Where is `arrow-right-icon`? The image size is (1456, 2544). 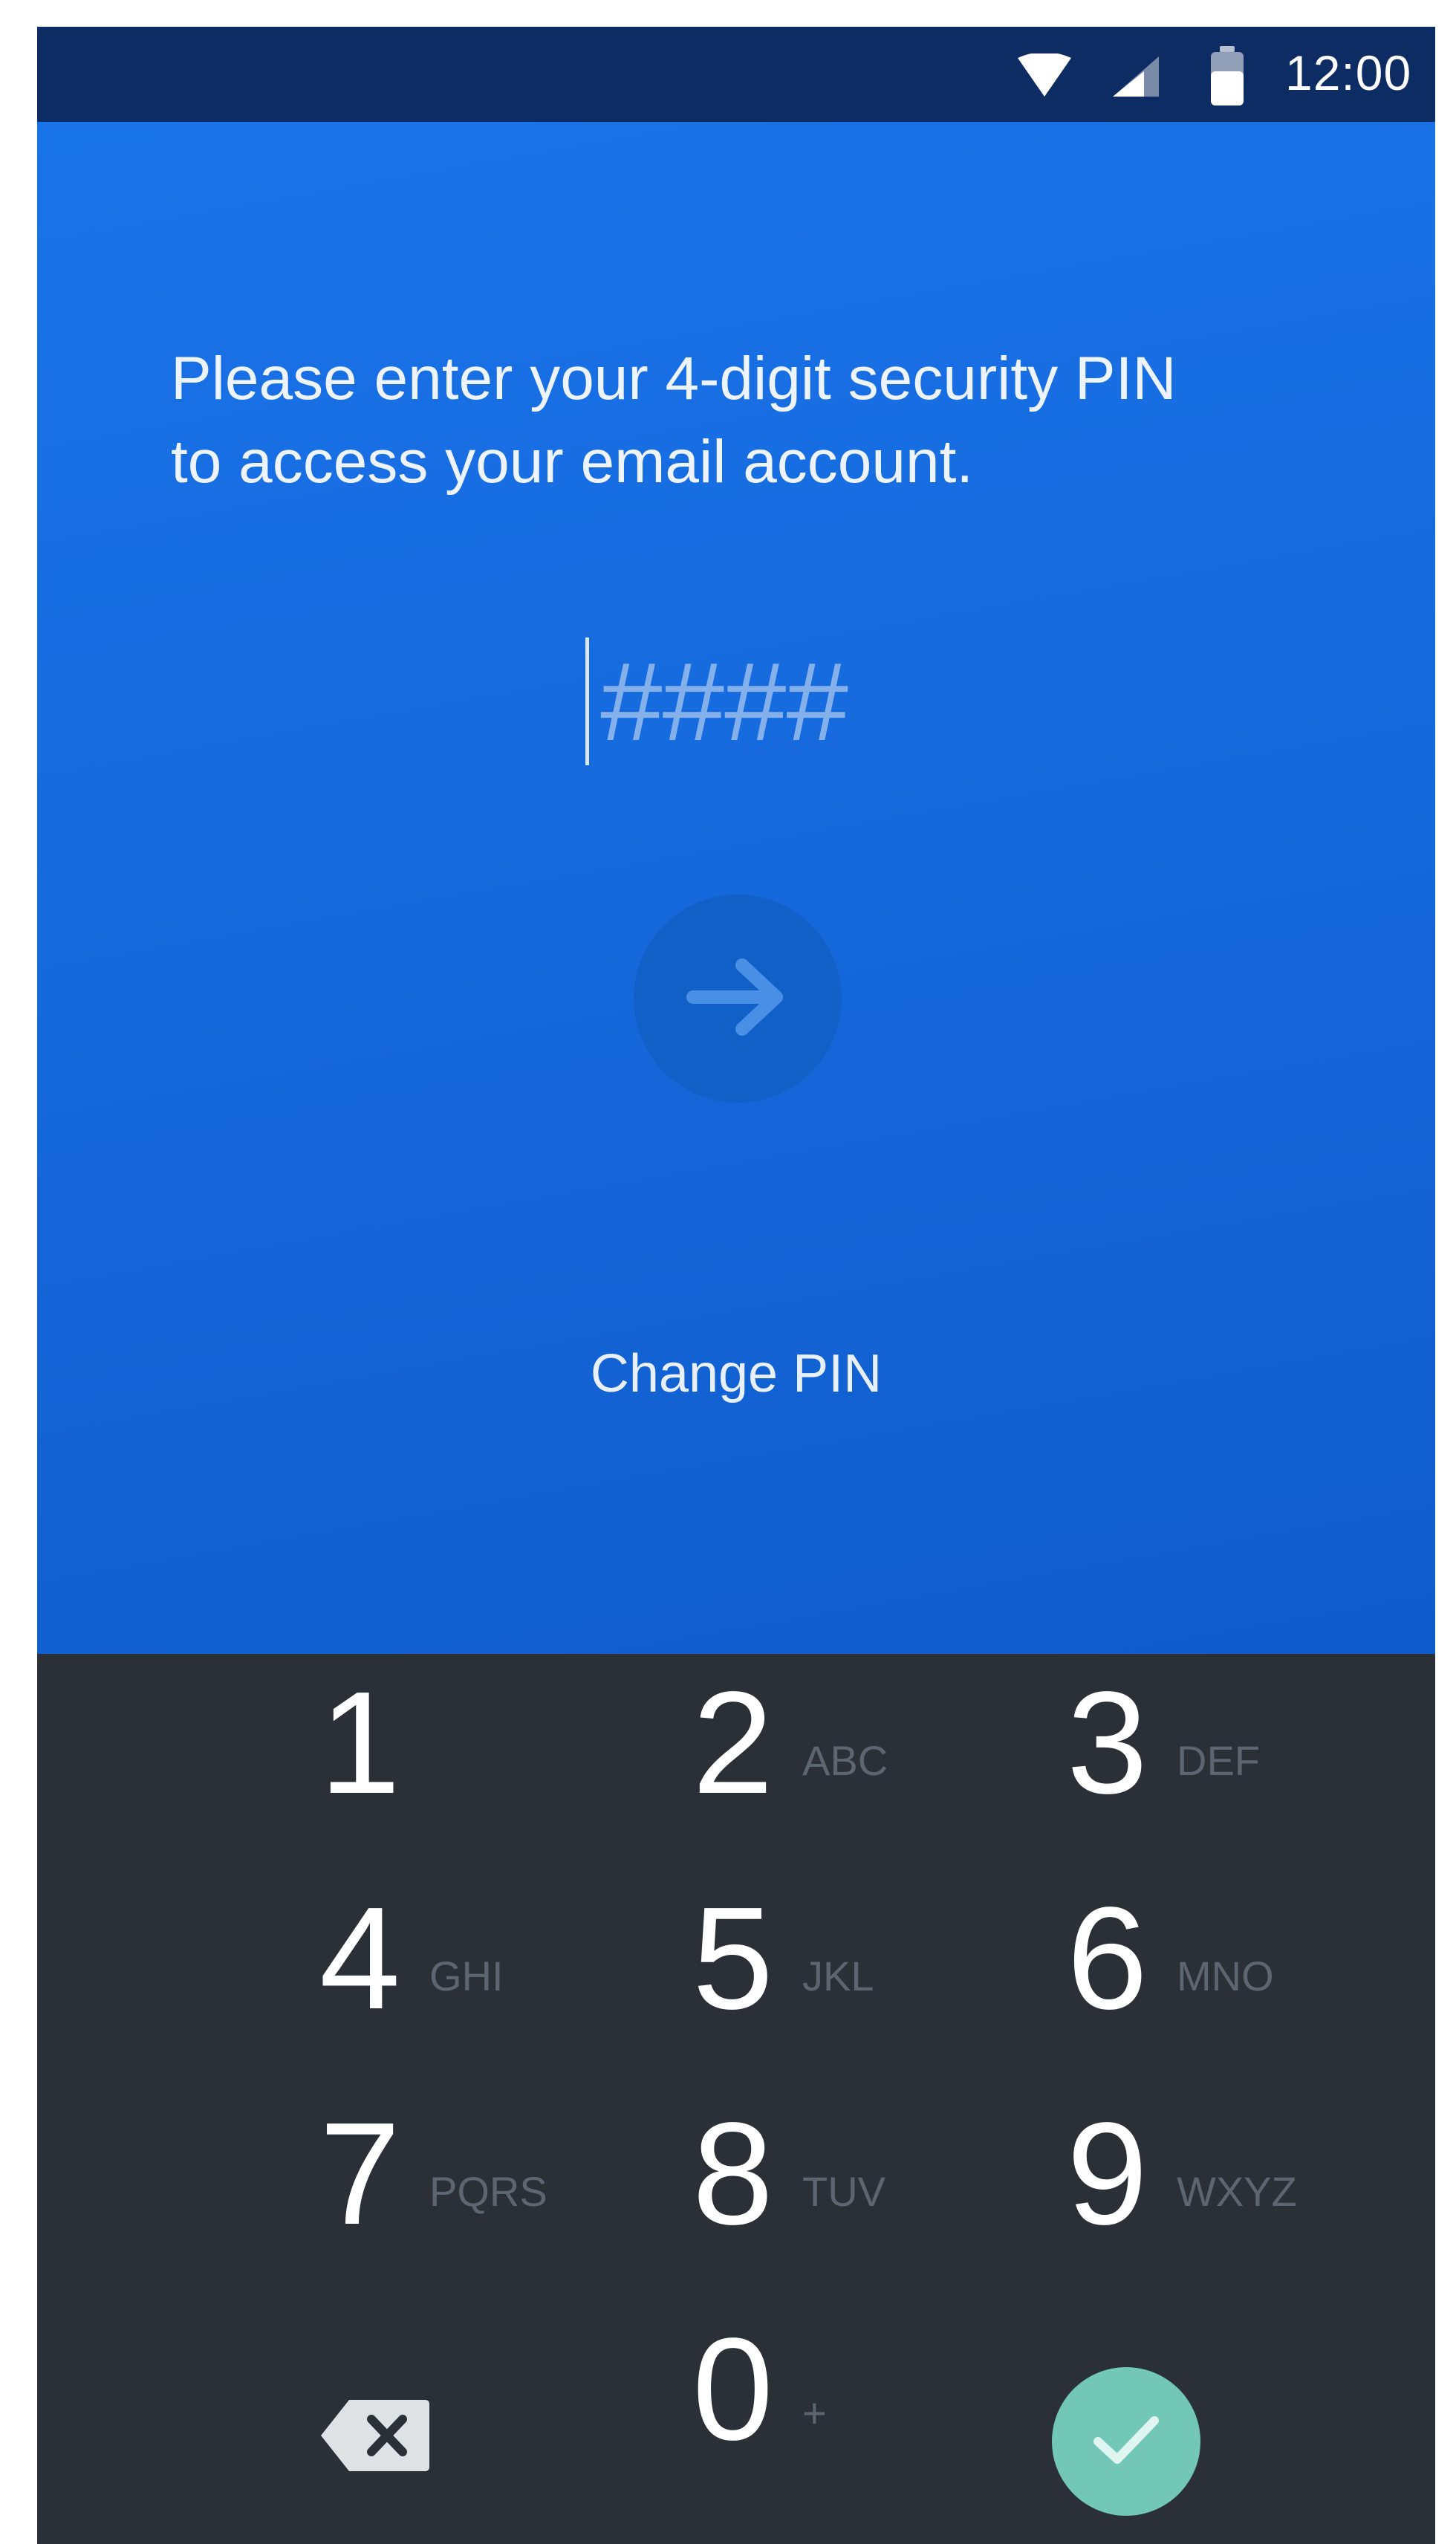
arrow-right-icon is located at coordinates (738, 999).